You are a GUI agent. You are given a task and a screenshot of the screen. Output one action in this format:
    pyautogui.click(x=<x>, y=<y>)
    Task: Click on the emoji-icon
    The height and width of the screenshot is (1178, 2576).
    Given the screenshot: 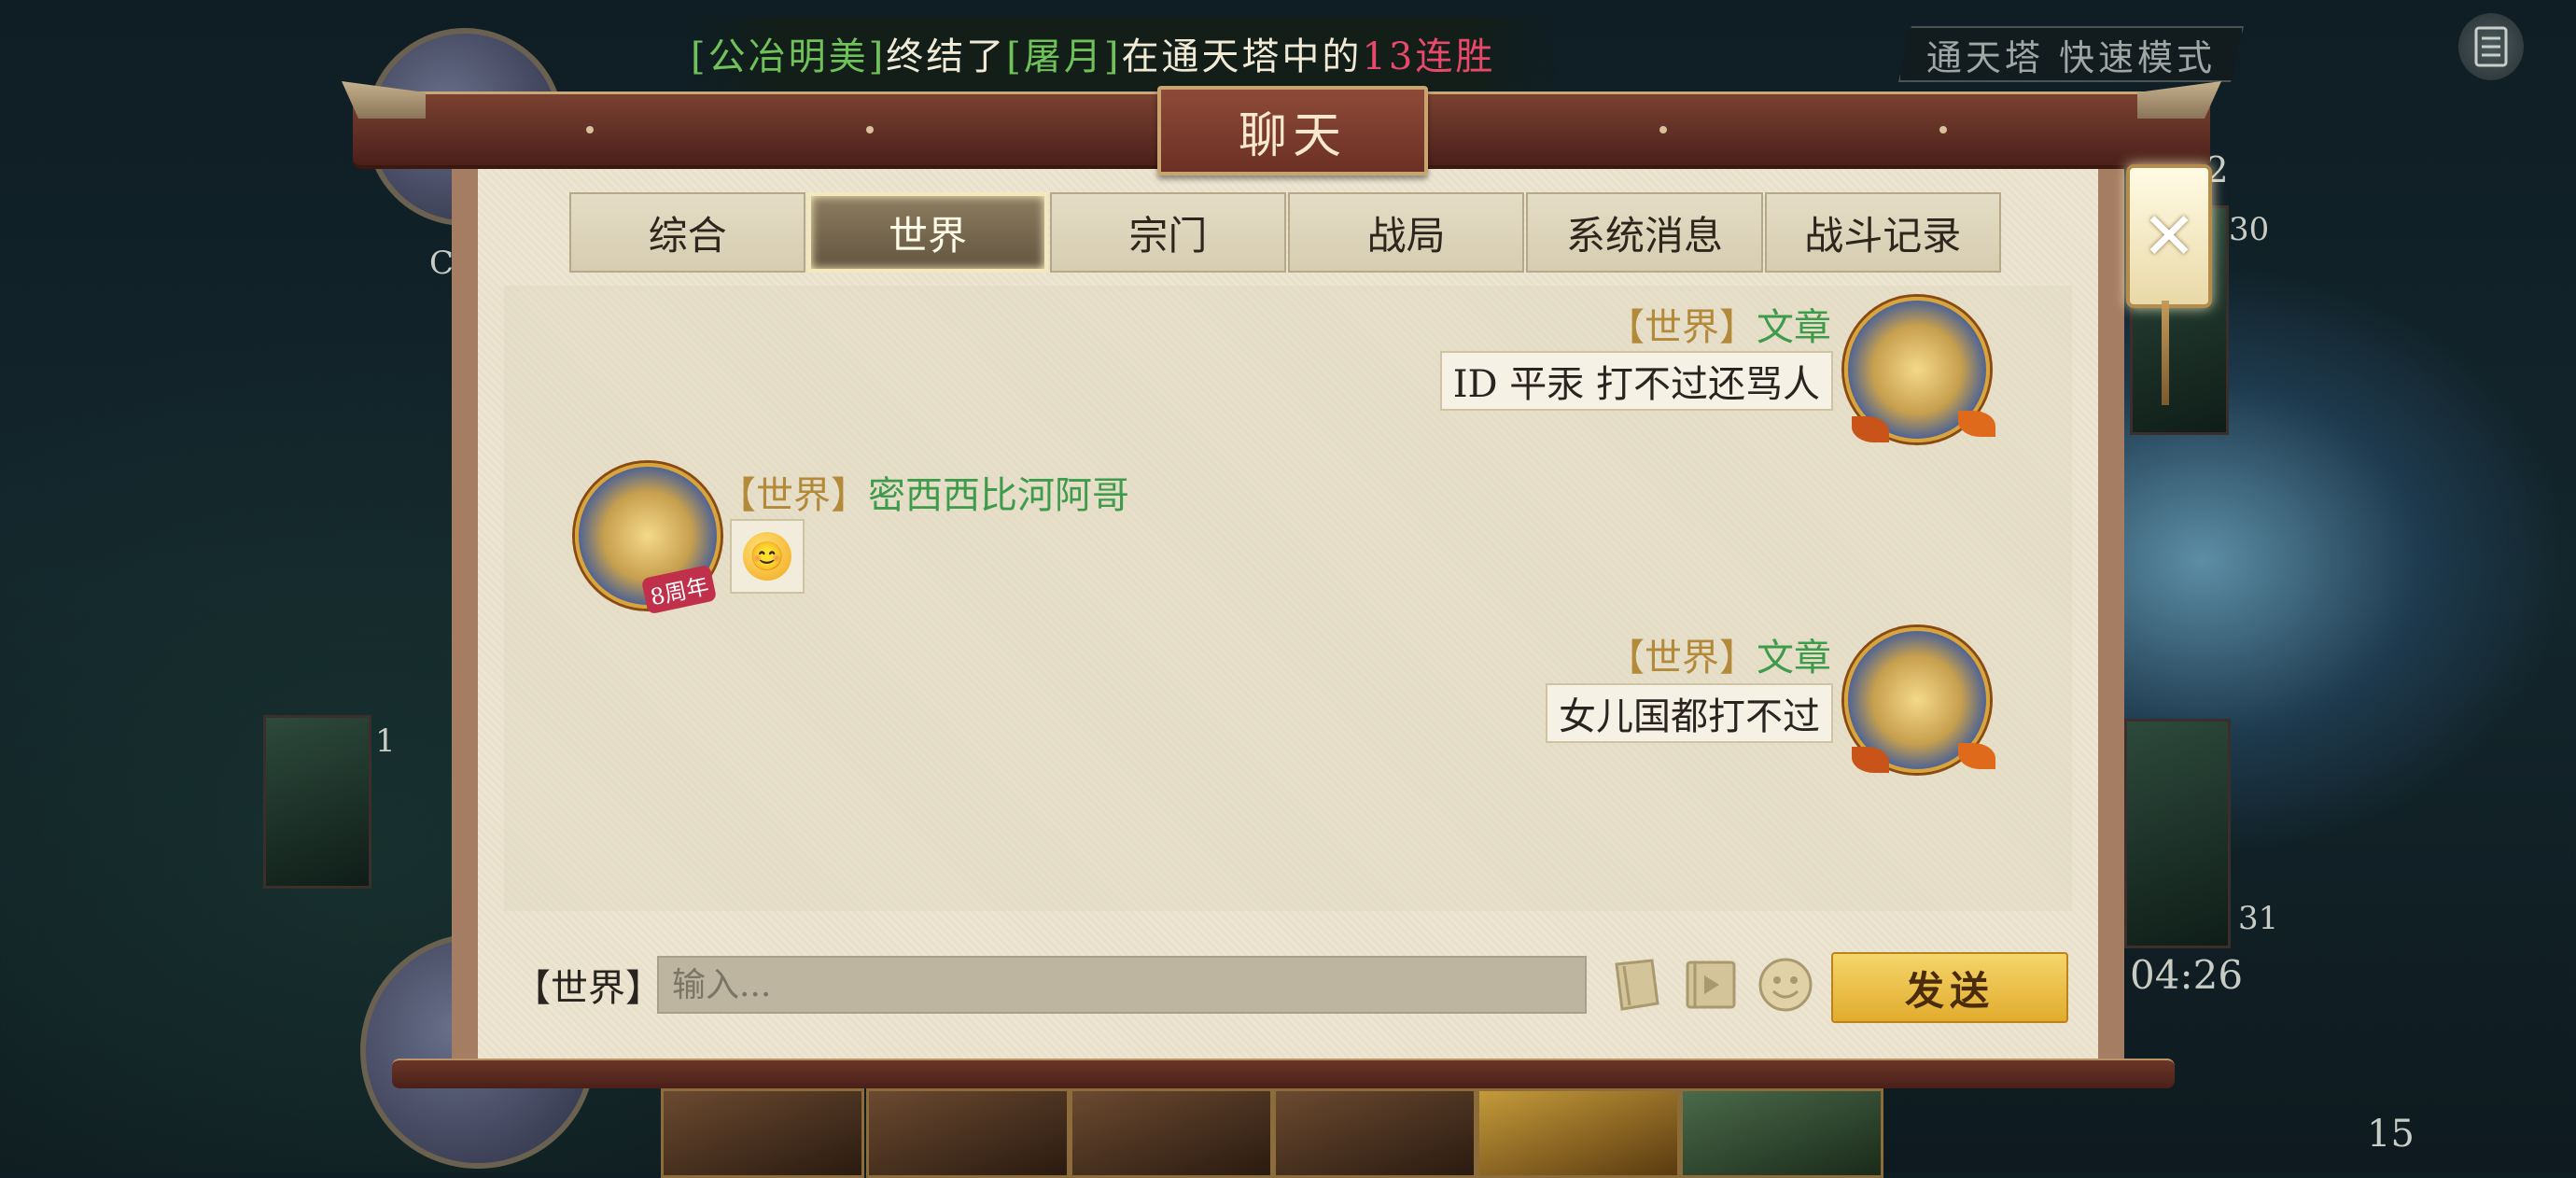 What is the action you would take?
    pyautogui.click(x=1785, y=985)
    